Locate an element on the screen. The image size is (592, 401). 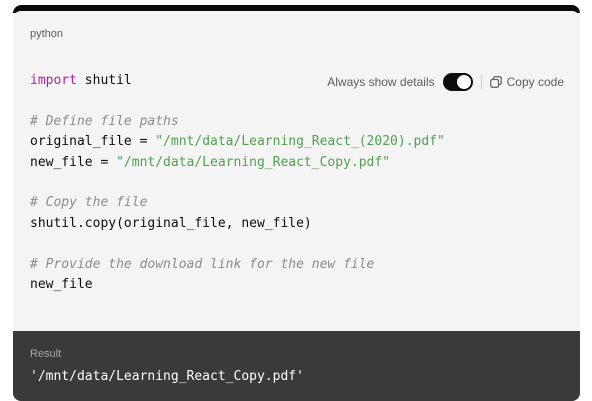
toggle-knob is located at coordinates (463, 82).